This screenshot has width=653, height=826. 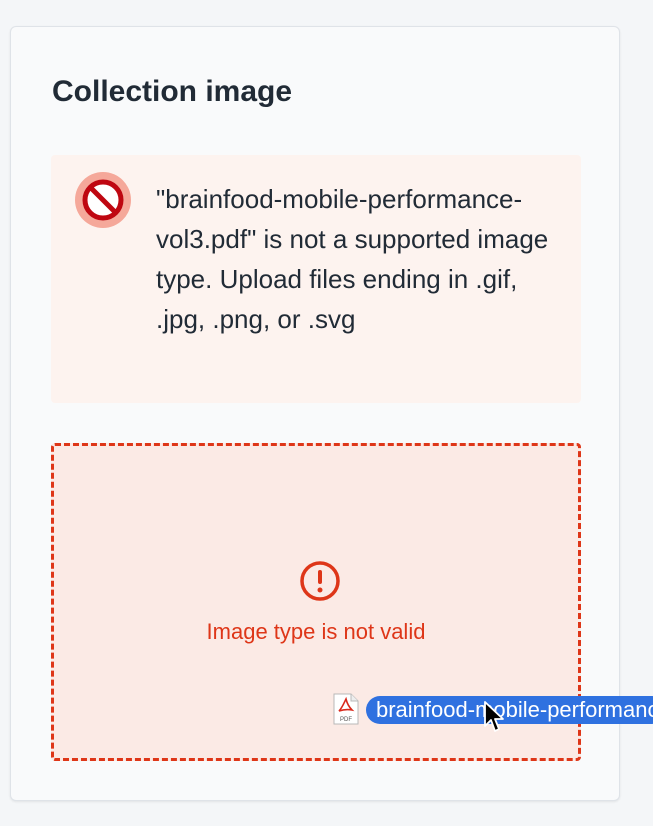 What do you see at coordinates (509, 710) in the screenshot?
I see `dragged-file-name: brainfood-mobile-performance-vol3.pdf` at bounding box center [509, 710].